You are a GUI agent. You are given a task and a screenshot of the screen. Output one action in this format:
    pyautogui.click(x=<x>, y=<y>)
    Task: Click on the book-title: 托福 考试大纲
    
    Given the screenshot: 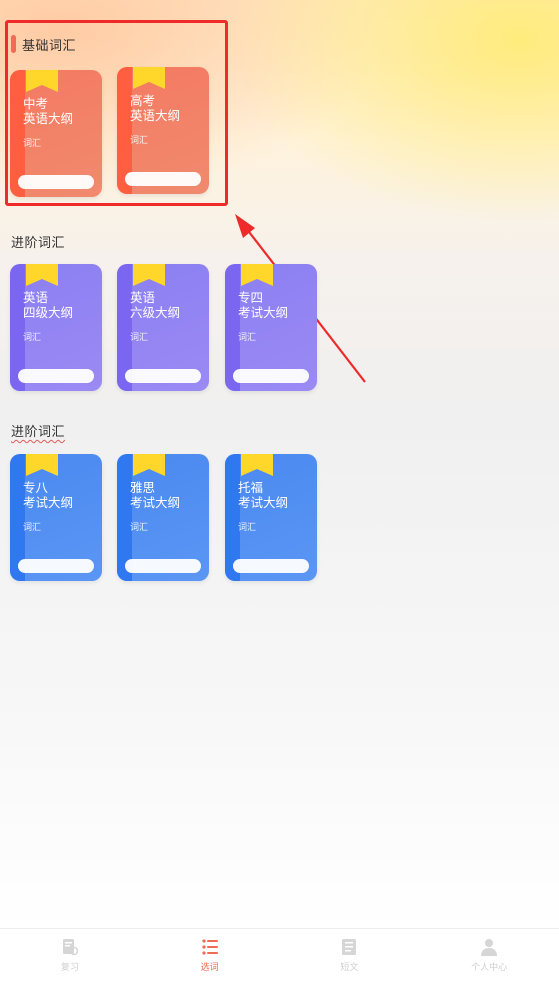 What is the action you would take?
    pyautogui.click(x=263, y=495)
    